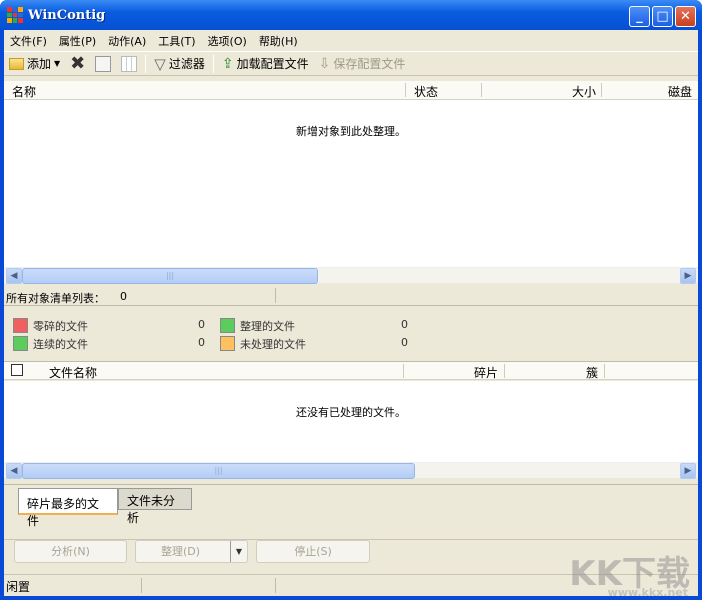 The height and width of the screenshot is (600, 702). I want to click on save-download-icon: ⇩, so click(324, 63).